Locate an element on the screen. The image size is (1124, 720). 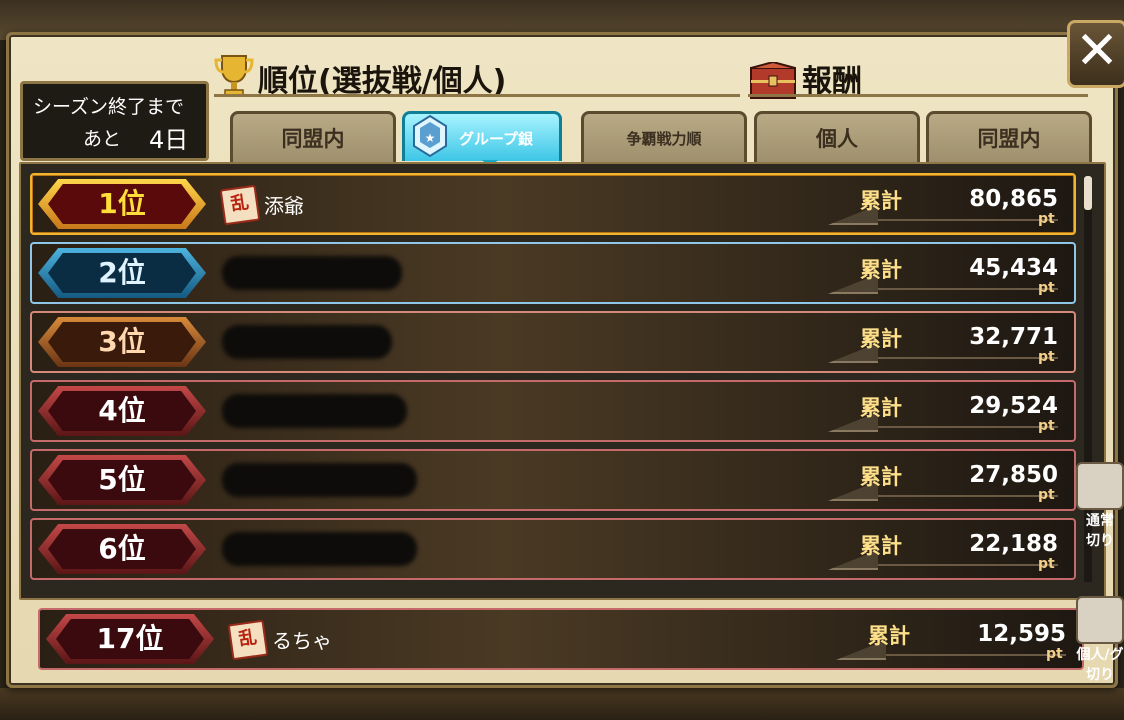
rewards-heading-underline is located at coordinates (918, 95).